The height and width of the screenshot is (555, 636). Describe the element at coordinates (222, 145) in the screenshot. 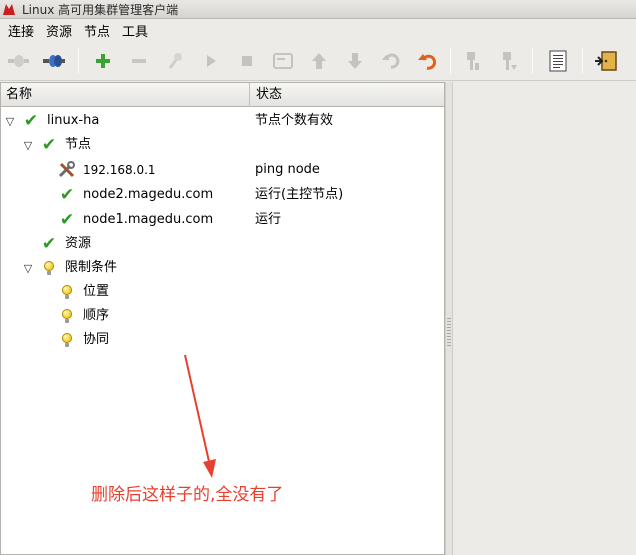

I see `tree-row-nodes: ▽ ✔ 节点` at that location.